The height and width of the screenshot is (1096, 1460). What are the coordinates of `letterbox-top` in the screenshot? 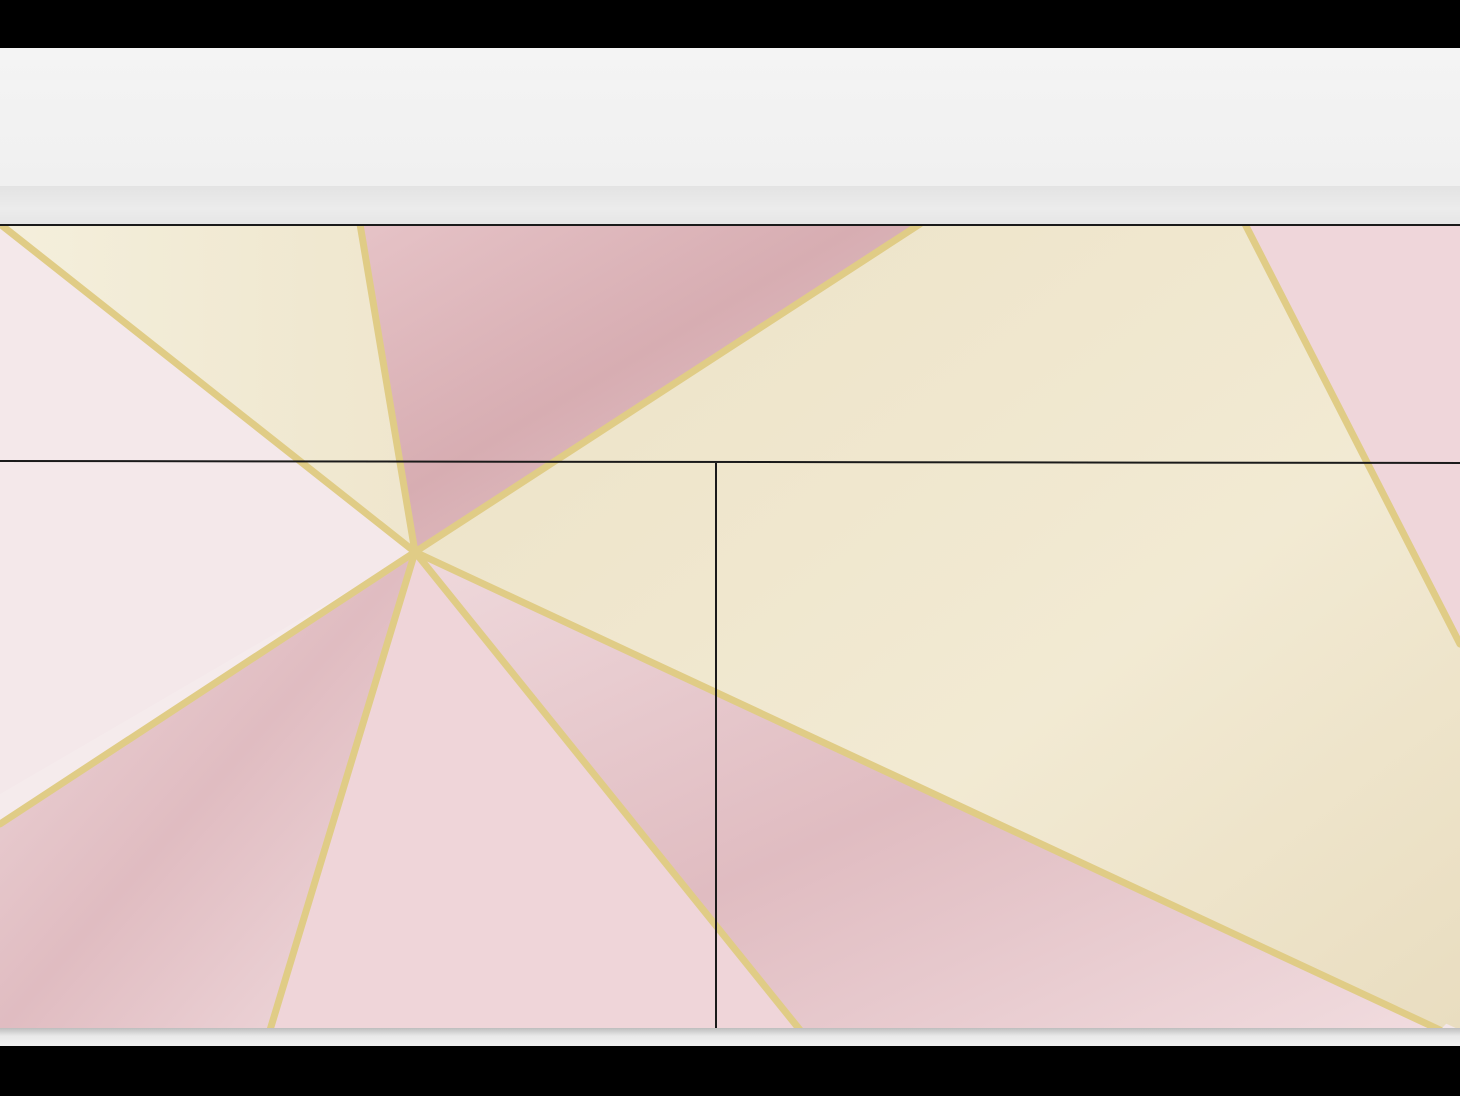 It's located at (730, 24).